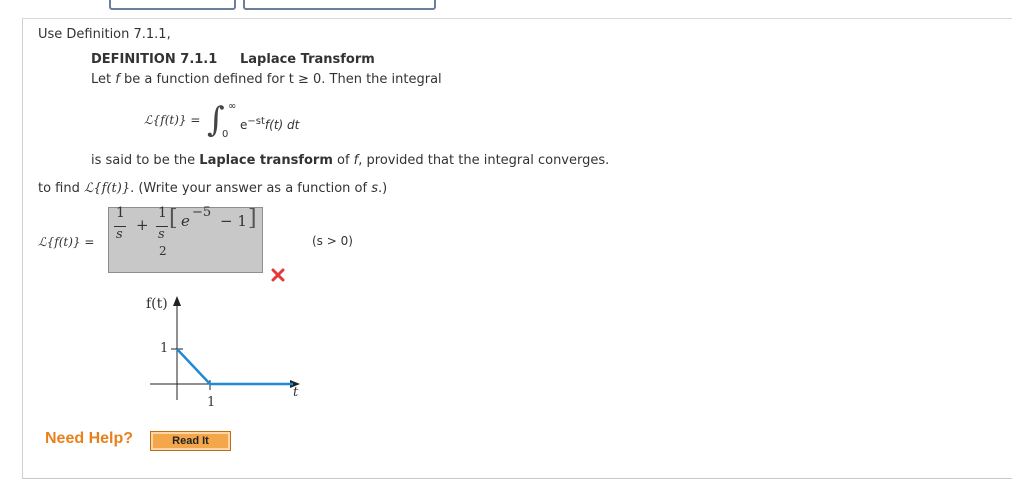 The height and width of the screenshot is (479, 1012). Describe the element at coordinates (232, 106) in the screenshot. I see `integral-upper-limit: ∞` at that location.